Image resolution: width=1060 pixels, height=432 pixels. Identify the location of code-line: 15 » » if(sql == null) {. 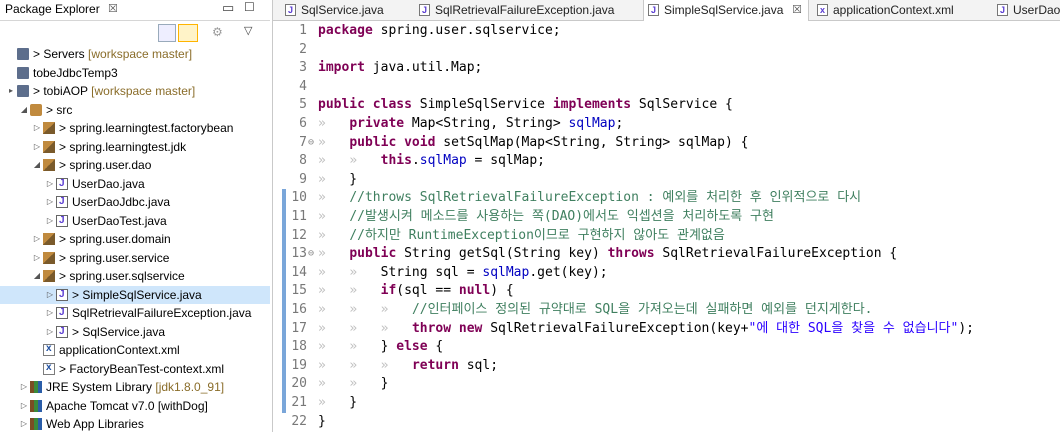
(666, 291).